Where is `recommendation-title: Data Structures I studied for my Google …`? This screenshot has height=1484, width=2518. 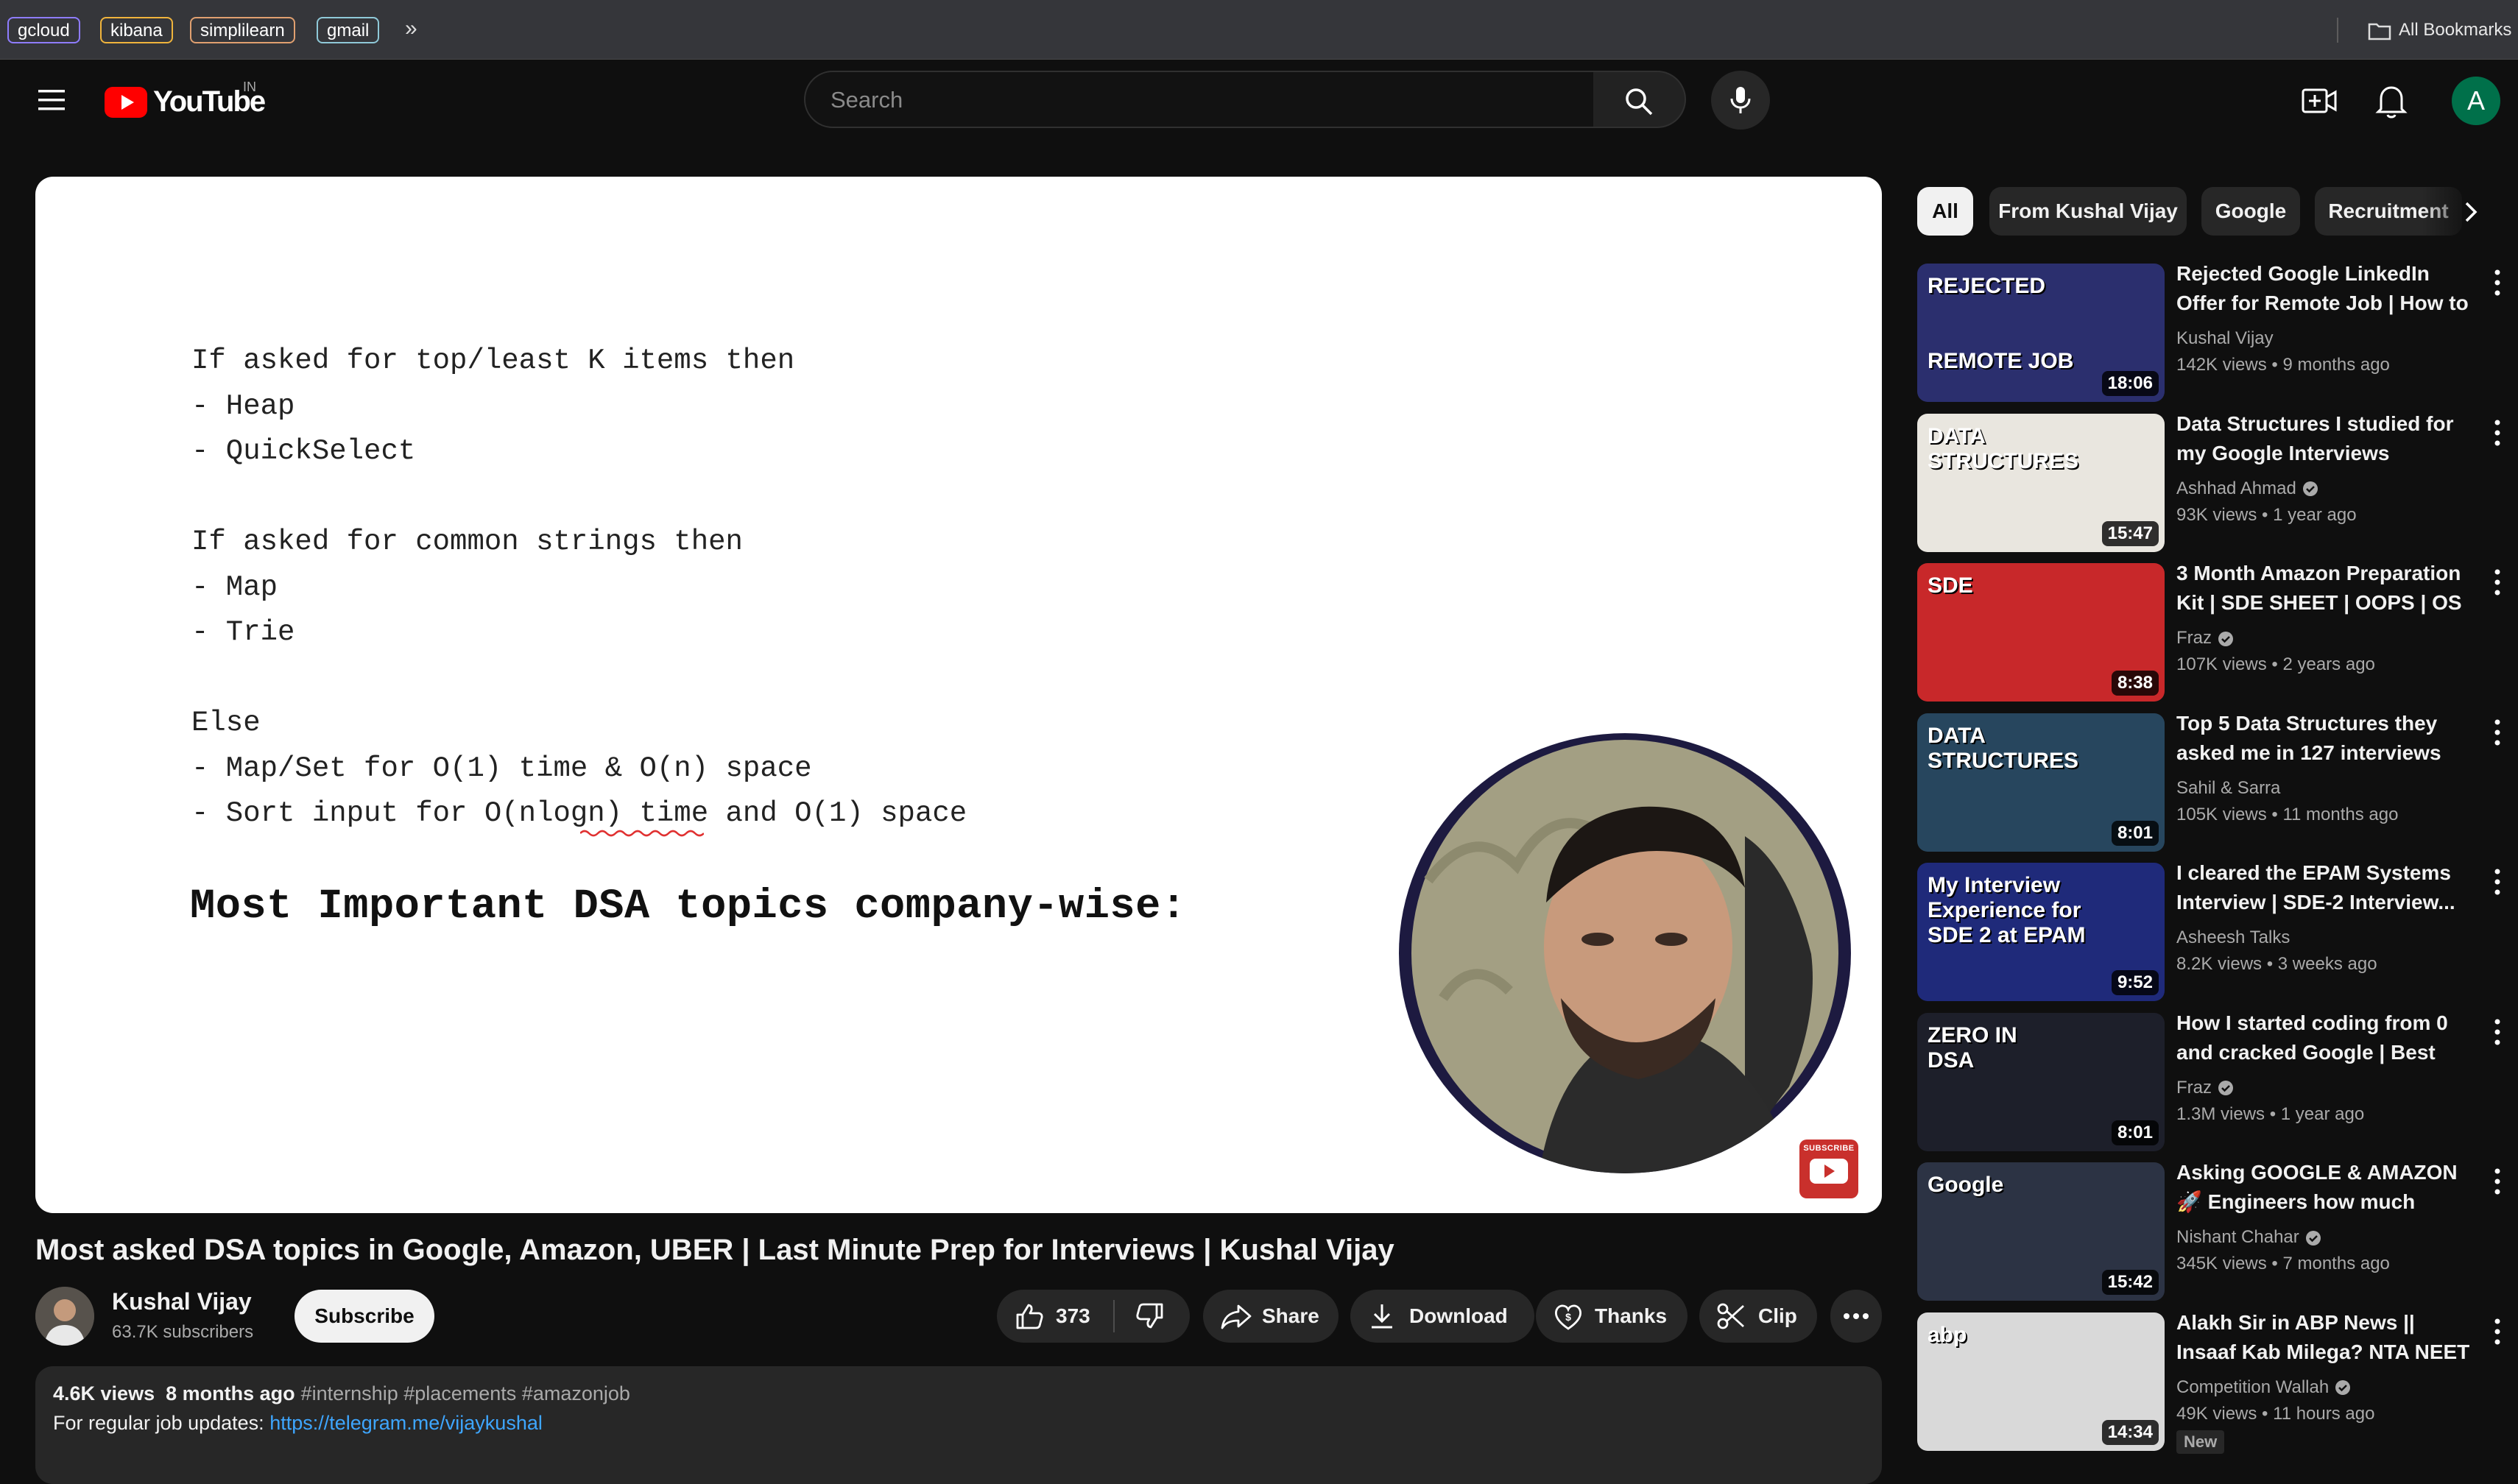 recommendation-title: Data Structures I studied for my Google … is located at coordinates (2327, 439).